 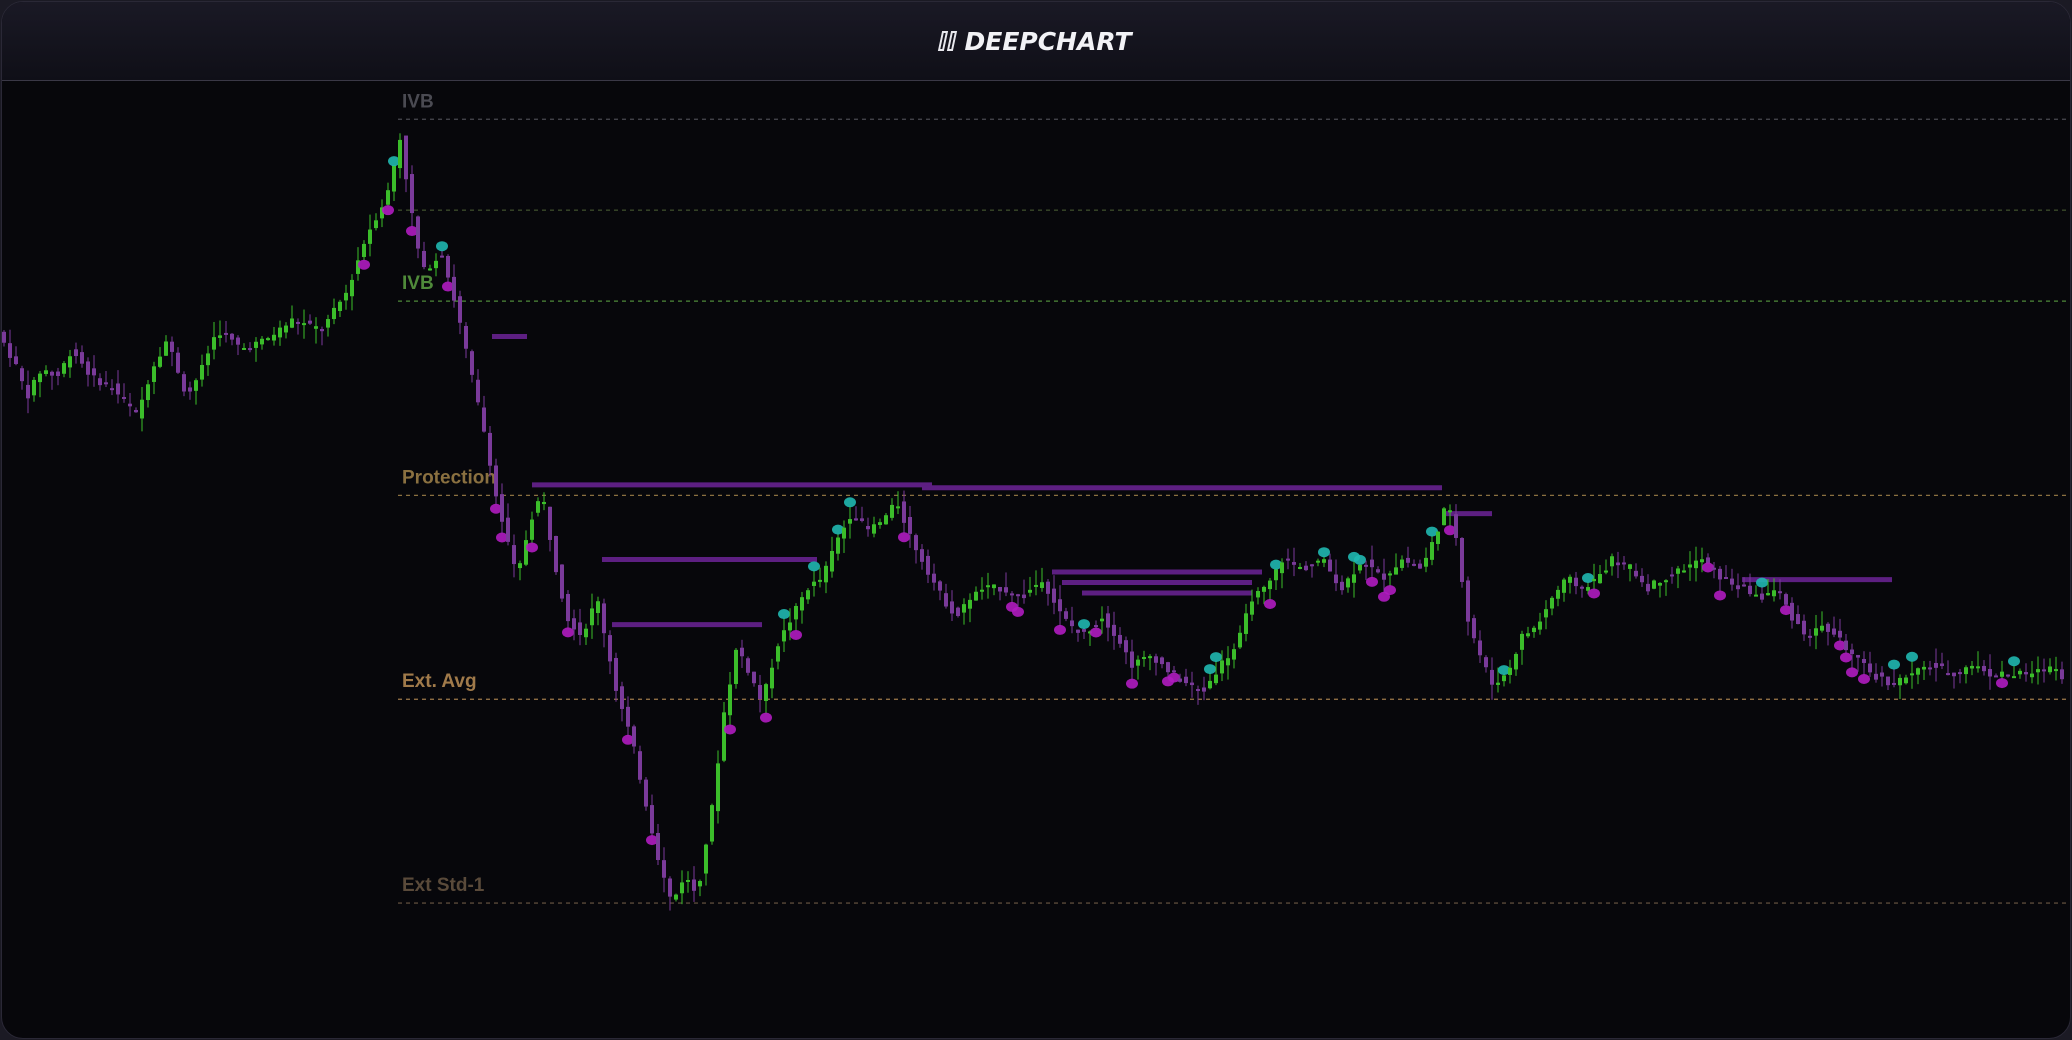 I want to click on double-bar-logo-icon, so click(x=950, y=41).